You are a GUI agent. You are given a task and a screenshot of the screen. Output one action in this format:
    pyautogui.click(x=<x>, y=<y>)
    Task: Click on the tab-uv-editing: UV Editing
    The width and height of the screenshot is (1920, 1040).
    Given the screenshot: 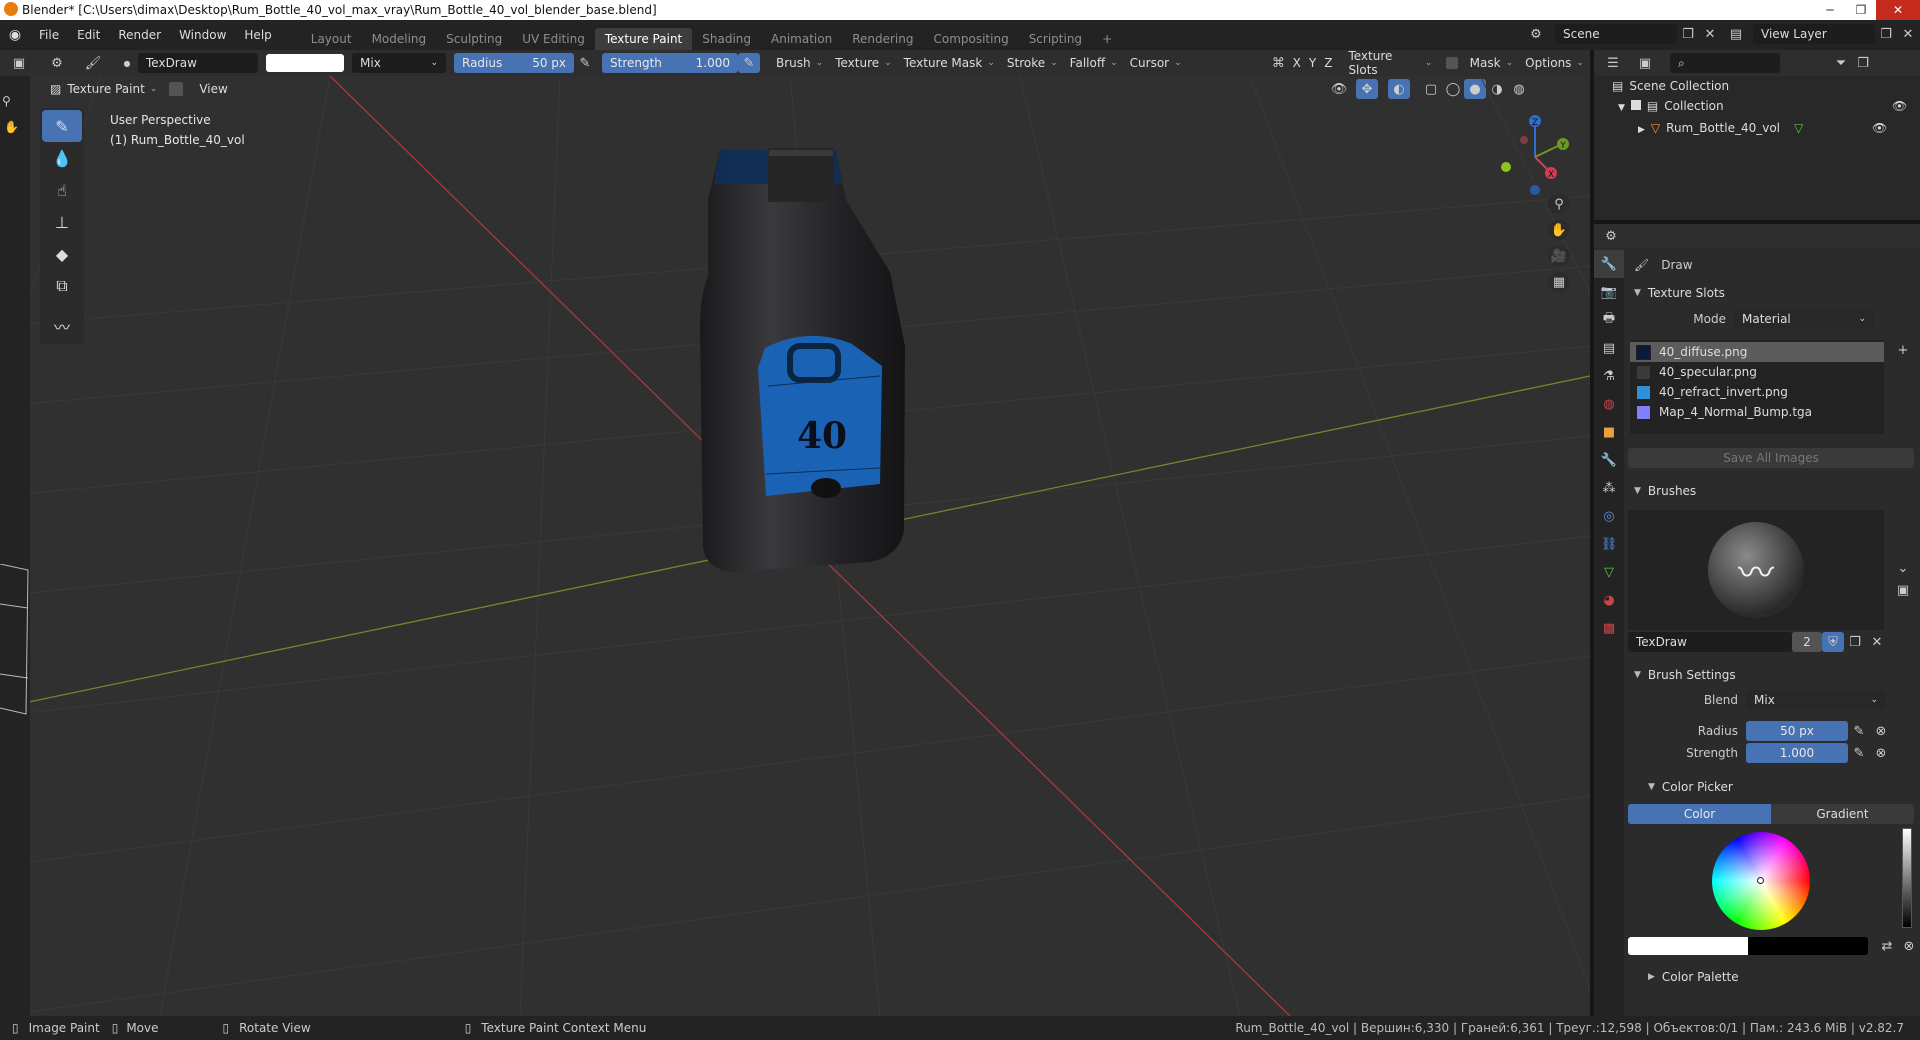 What is the action you would take?
    pyautogui.click(x=553, y=39)
    